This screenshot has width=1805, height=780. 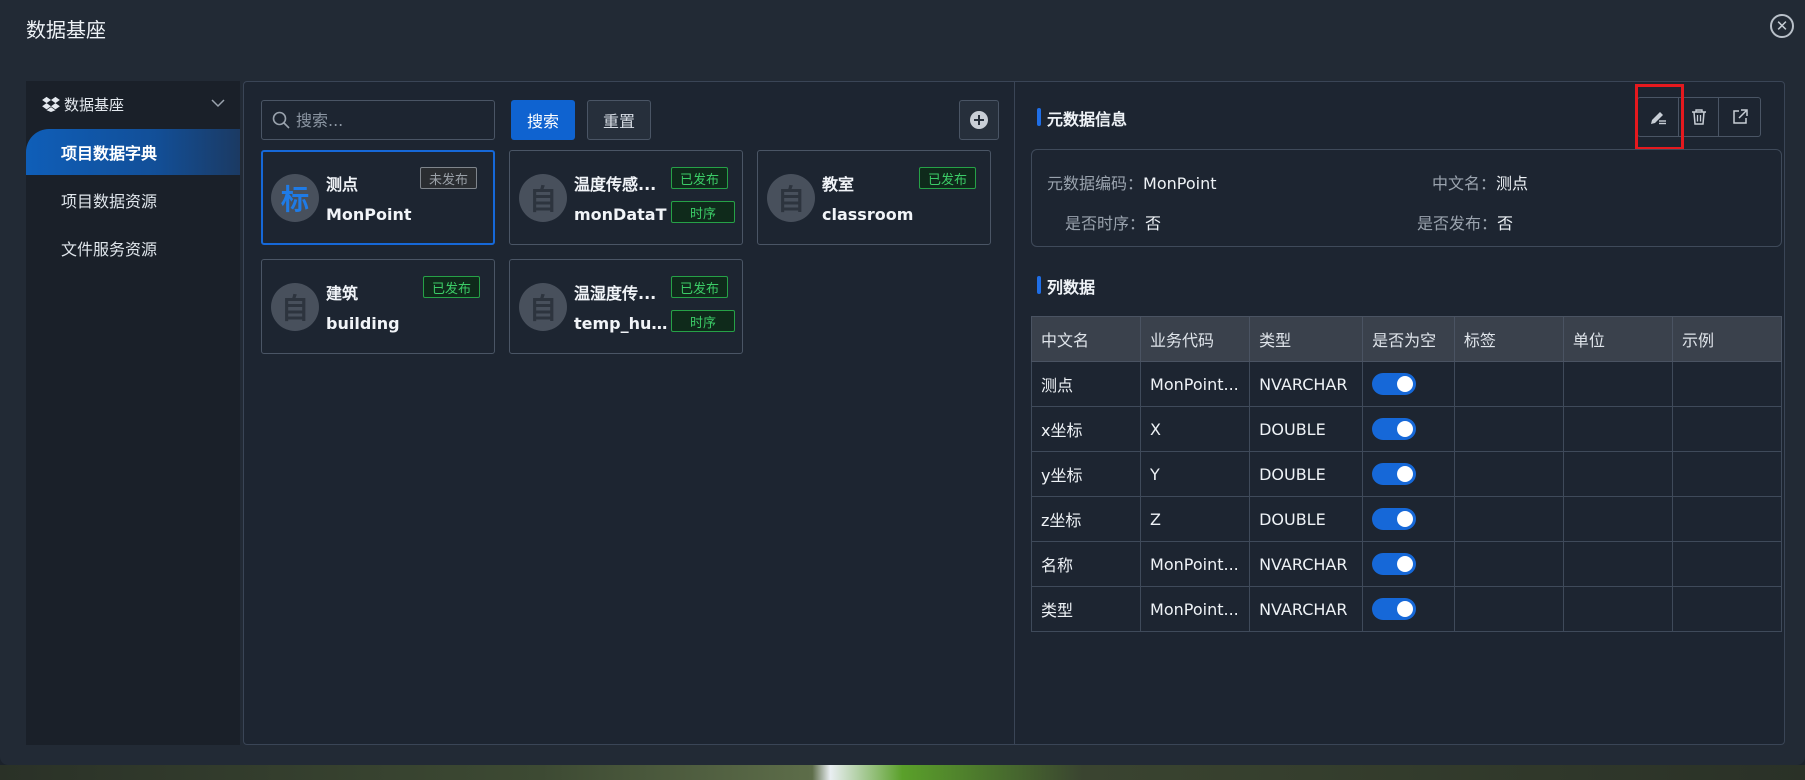 I want to click on card-classroom: 自 教室 classroom 已发布, so click(x=874, y=197).